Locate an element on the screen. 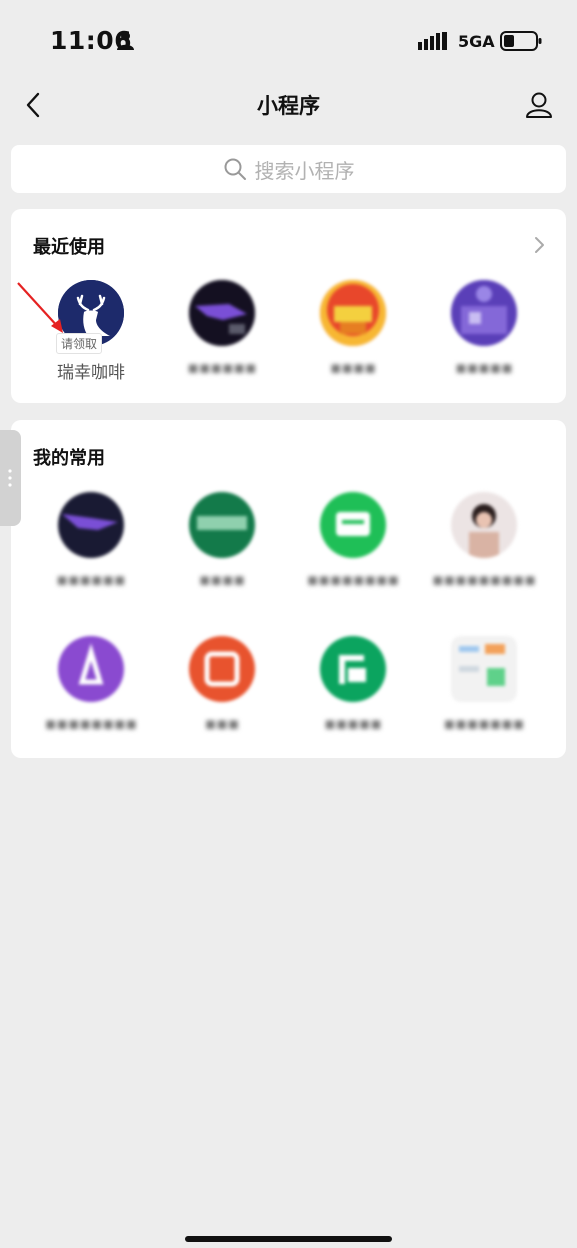 The width and height of the screenshot is (577, 1248). app-name: ▪▪▪▪▪▪▪▪▪ is located at coordinates (484, 580).